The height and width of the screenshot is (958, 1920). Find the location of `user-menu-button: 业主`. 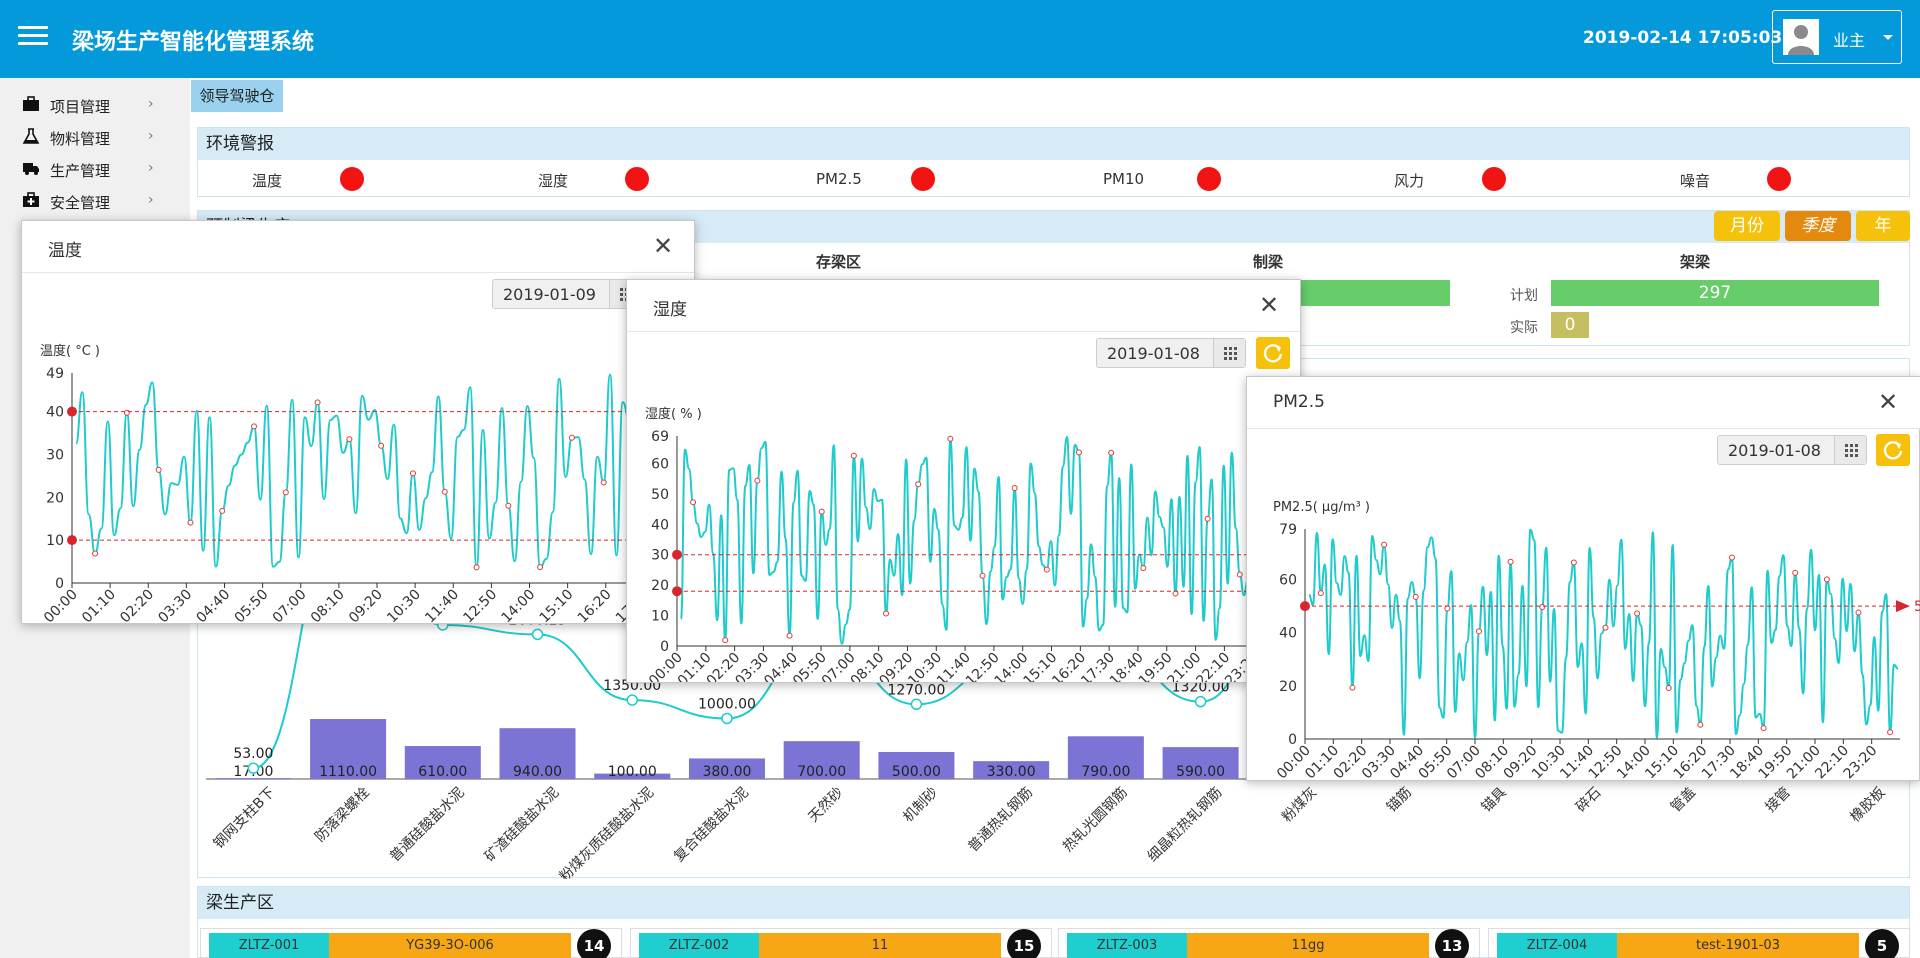

user-menu-button: 业主 is located at coordinates (1837, 37).